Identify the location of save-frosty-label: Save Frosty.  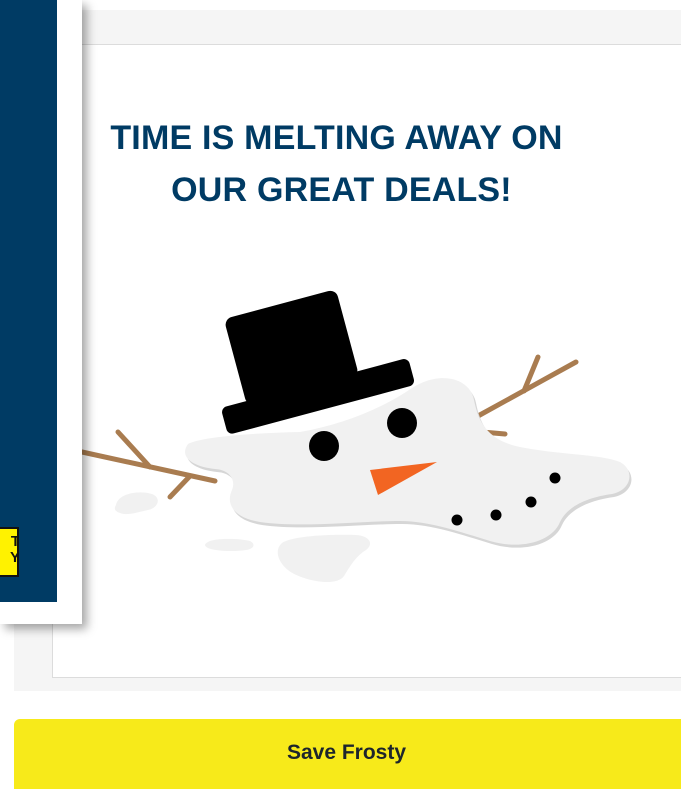
(346, 752).